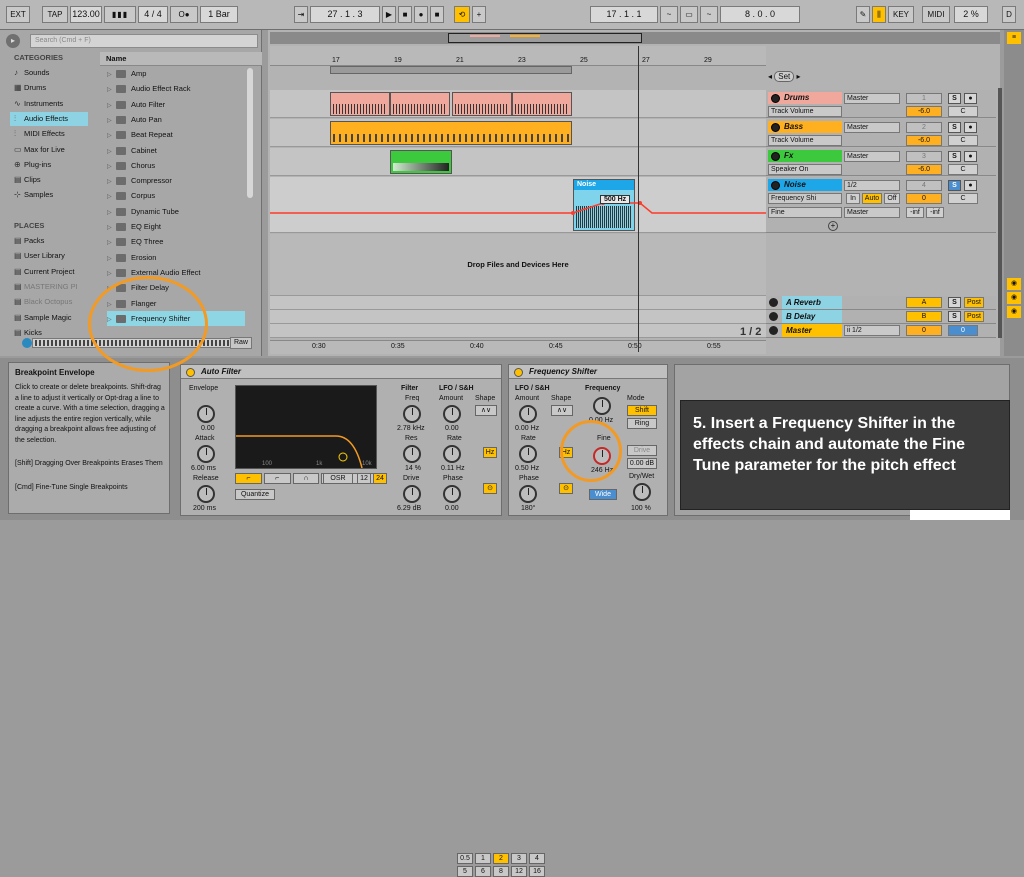  Describe the element at coordinates (306, 478) in the screenshot. I see `bandpass-button: ∩` at that location.